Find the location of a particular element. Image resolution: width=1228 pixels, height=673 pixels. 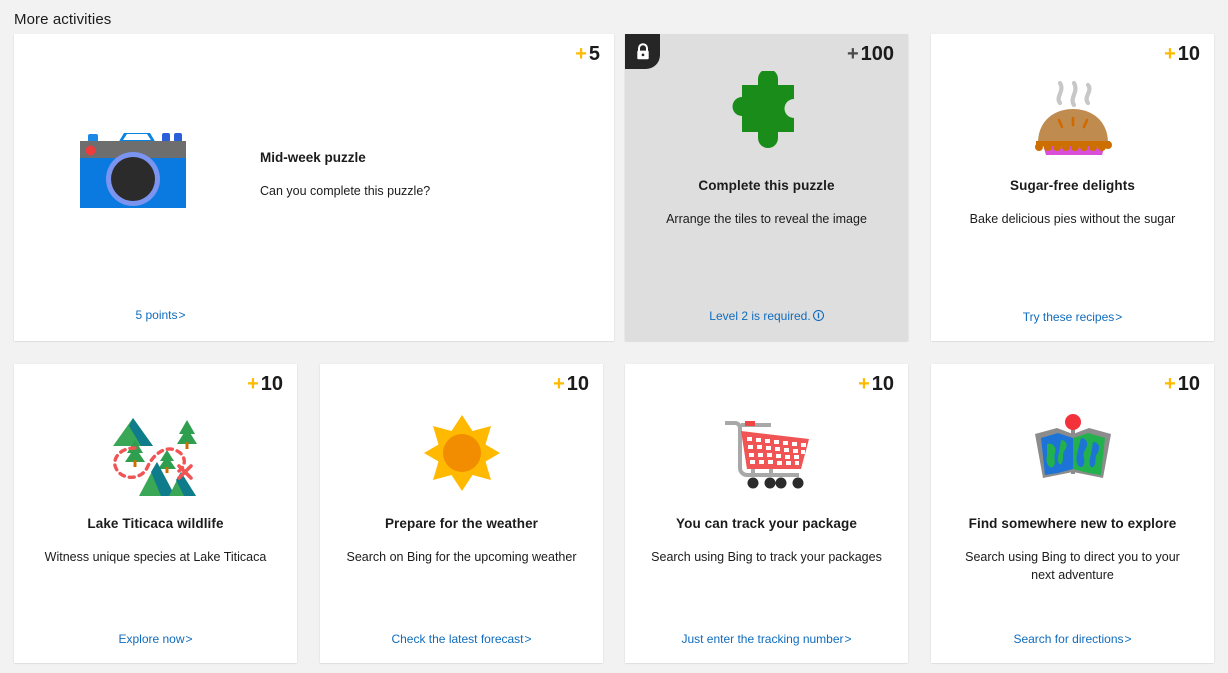

card-action-link: Try these recipes> is located at coordinates (1072, 317).